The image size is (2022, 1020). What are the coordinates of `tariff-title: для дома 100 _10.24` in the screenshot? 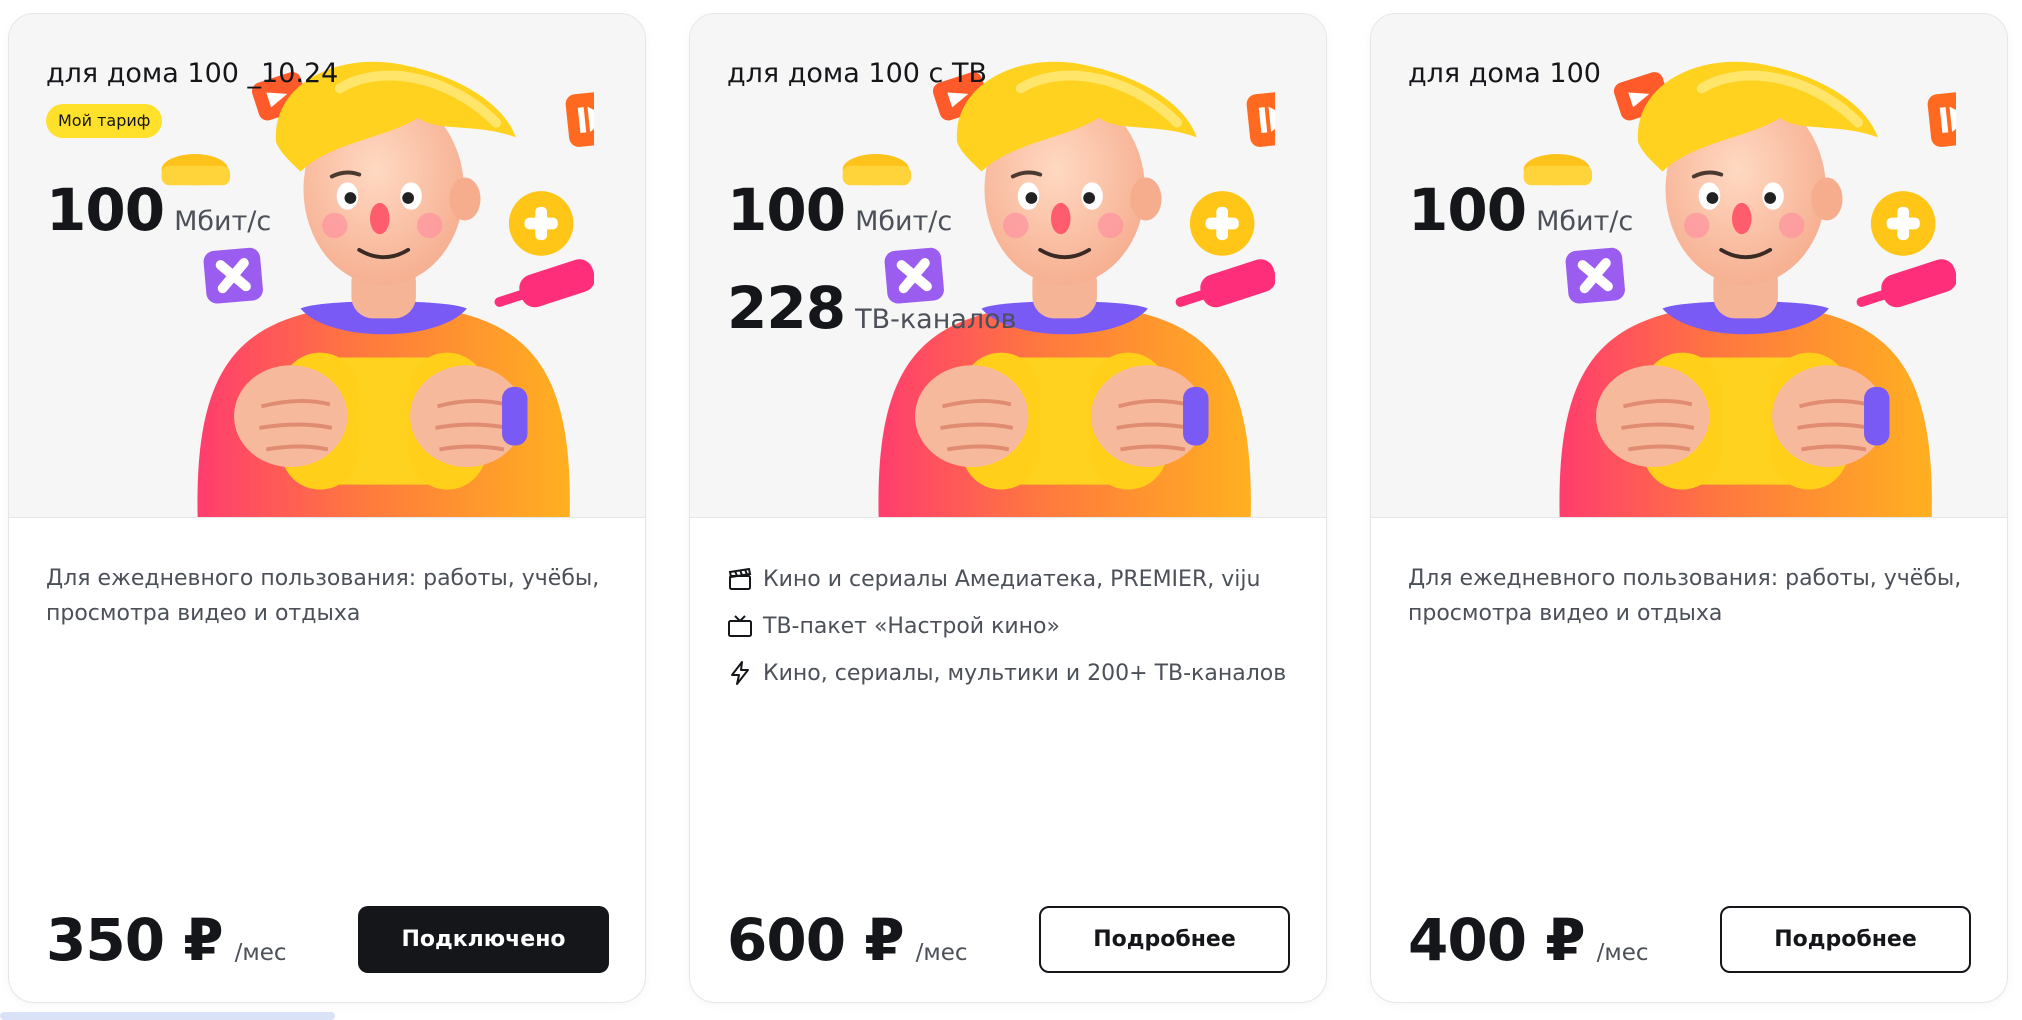 It's located at (192, 73).